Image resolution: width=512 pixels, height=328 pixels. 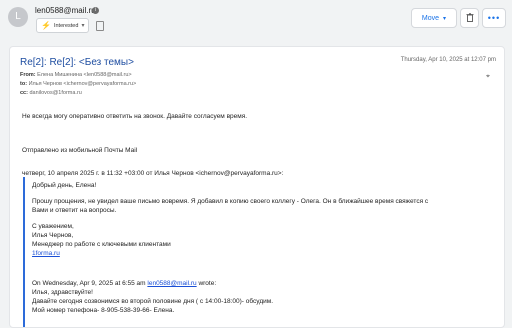 What do you see at coordinates (100, 26) in the screenshot?
I see `document-icon` at bounding box center [100, 26].